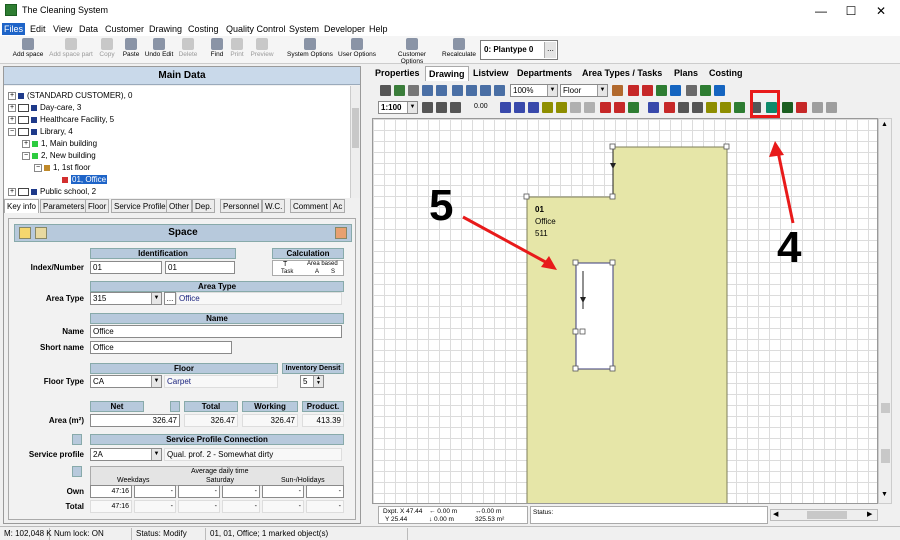 The width and height of the screenshot is (900, 540). I want to click on minimize-icon: —, so click(821, 11).